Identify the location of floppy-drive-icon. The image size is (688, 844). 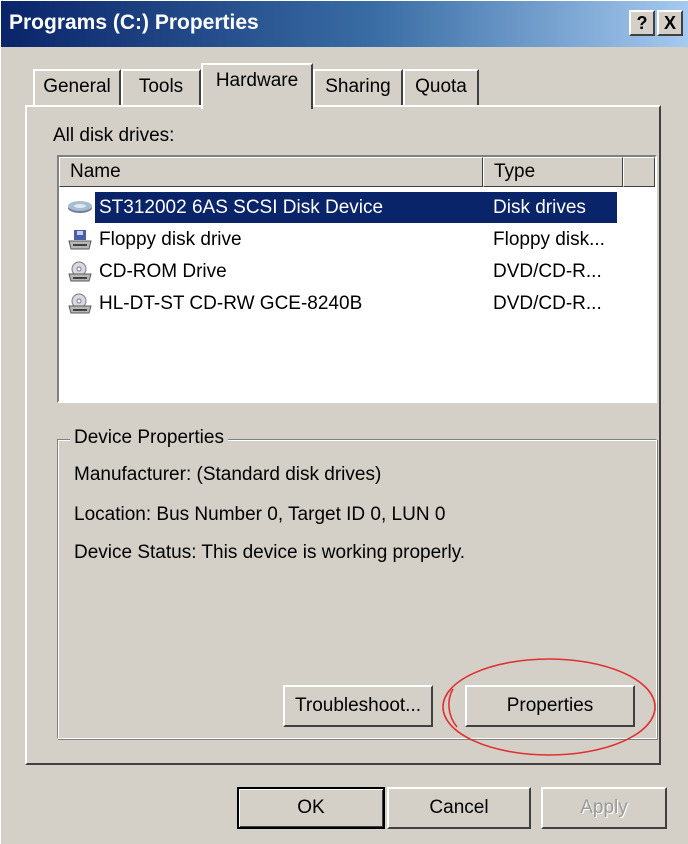
(80, 240).